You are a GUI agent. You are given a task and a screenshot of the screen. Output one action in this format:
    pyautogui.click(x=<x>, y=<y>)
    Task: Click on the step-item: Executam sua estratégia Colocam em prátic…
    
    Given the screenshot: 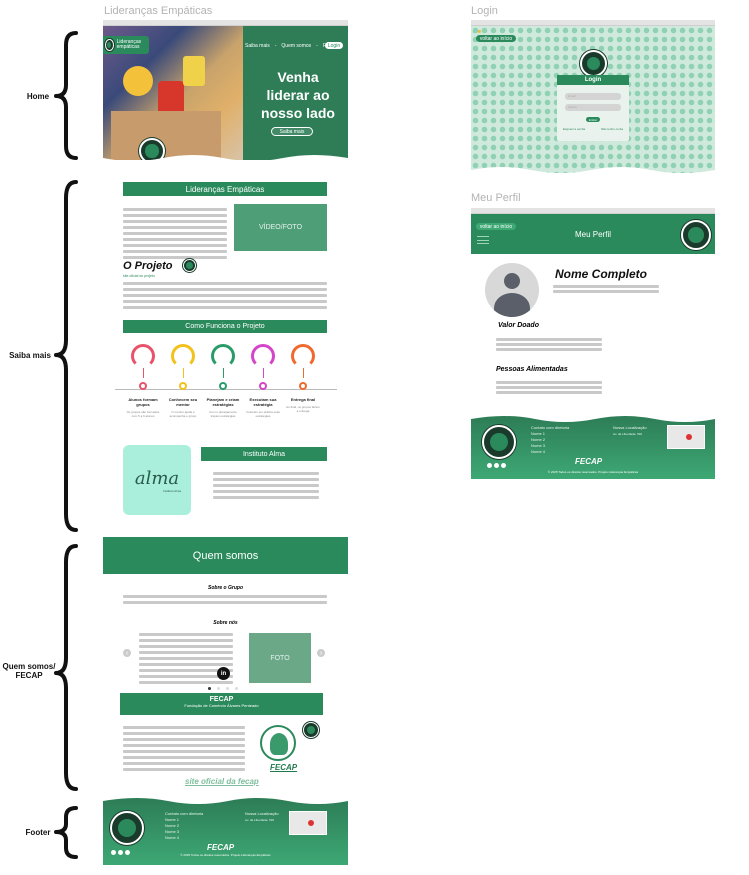 What is the action you would take?
    pyautogui.click(x=263, y=381)
    